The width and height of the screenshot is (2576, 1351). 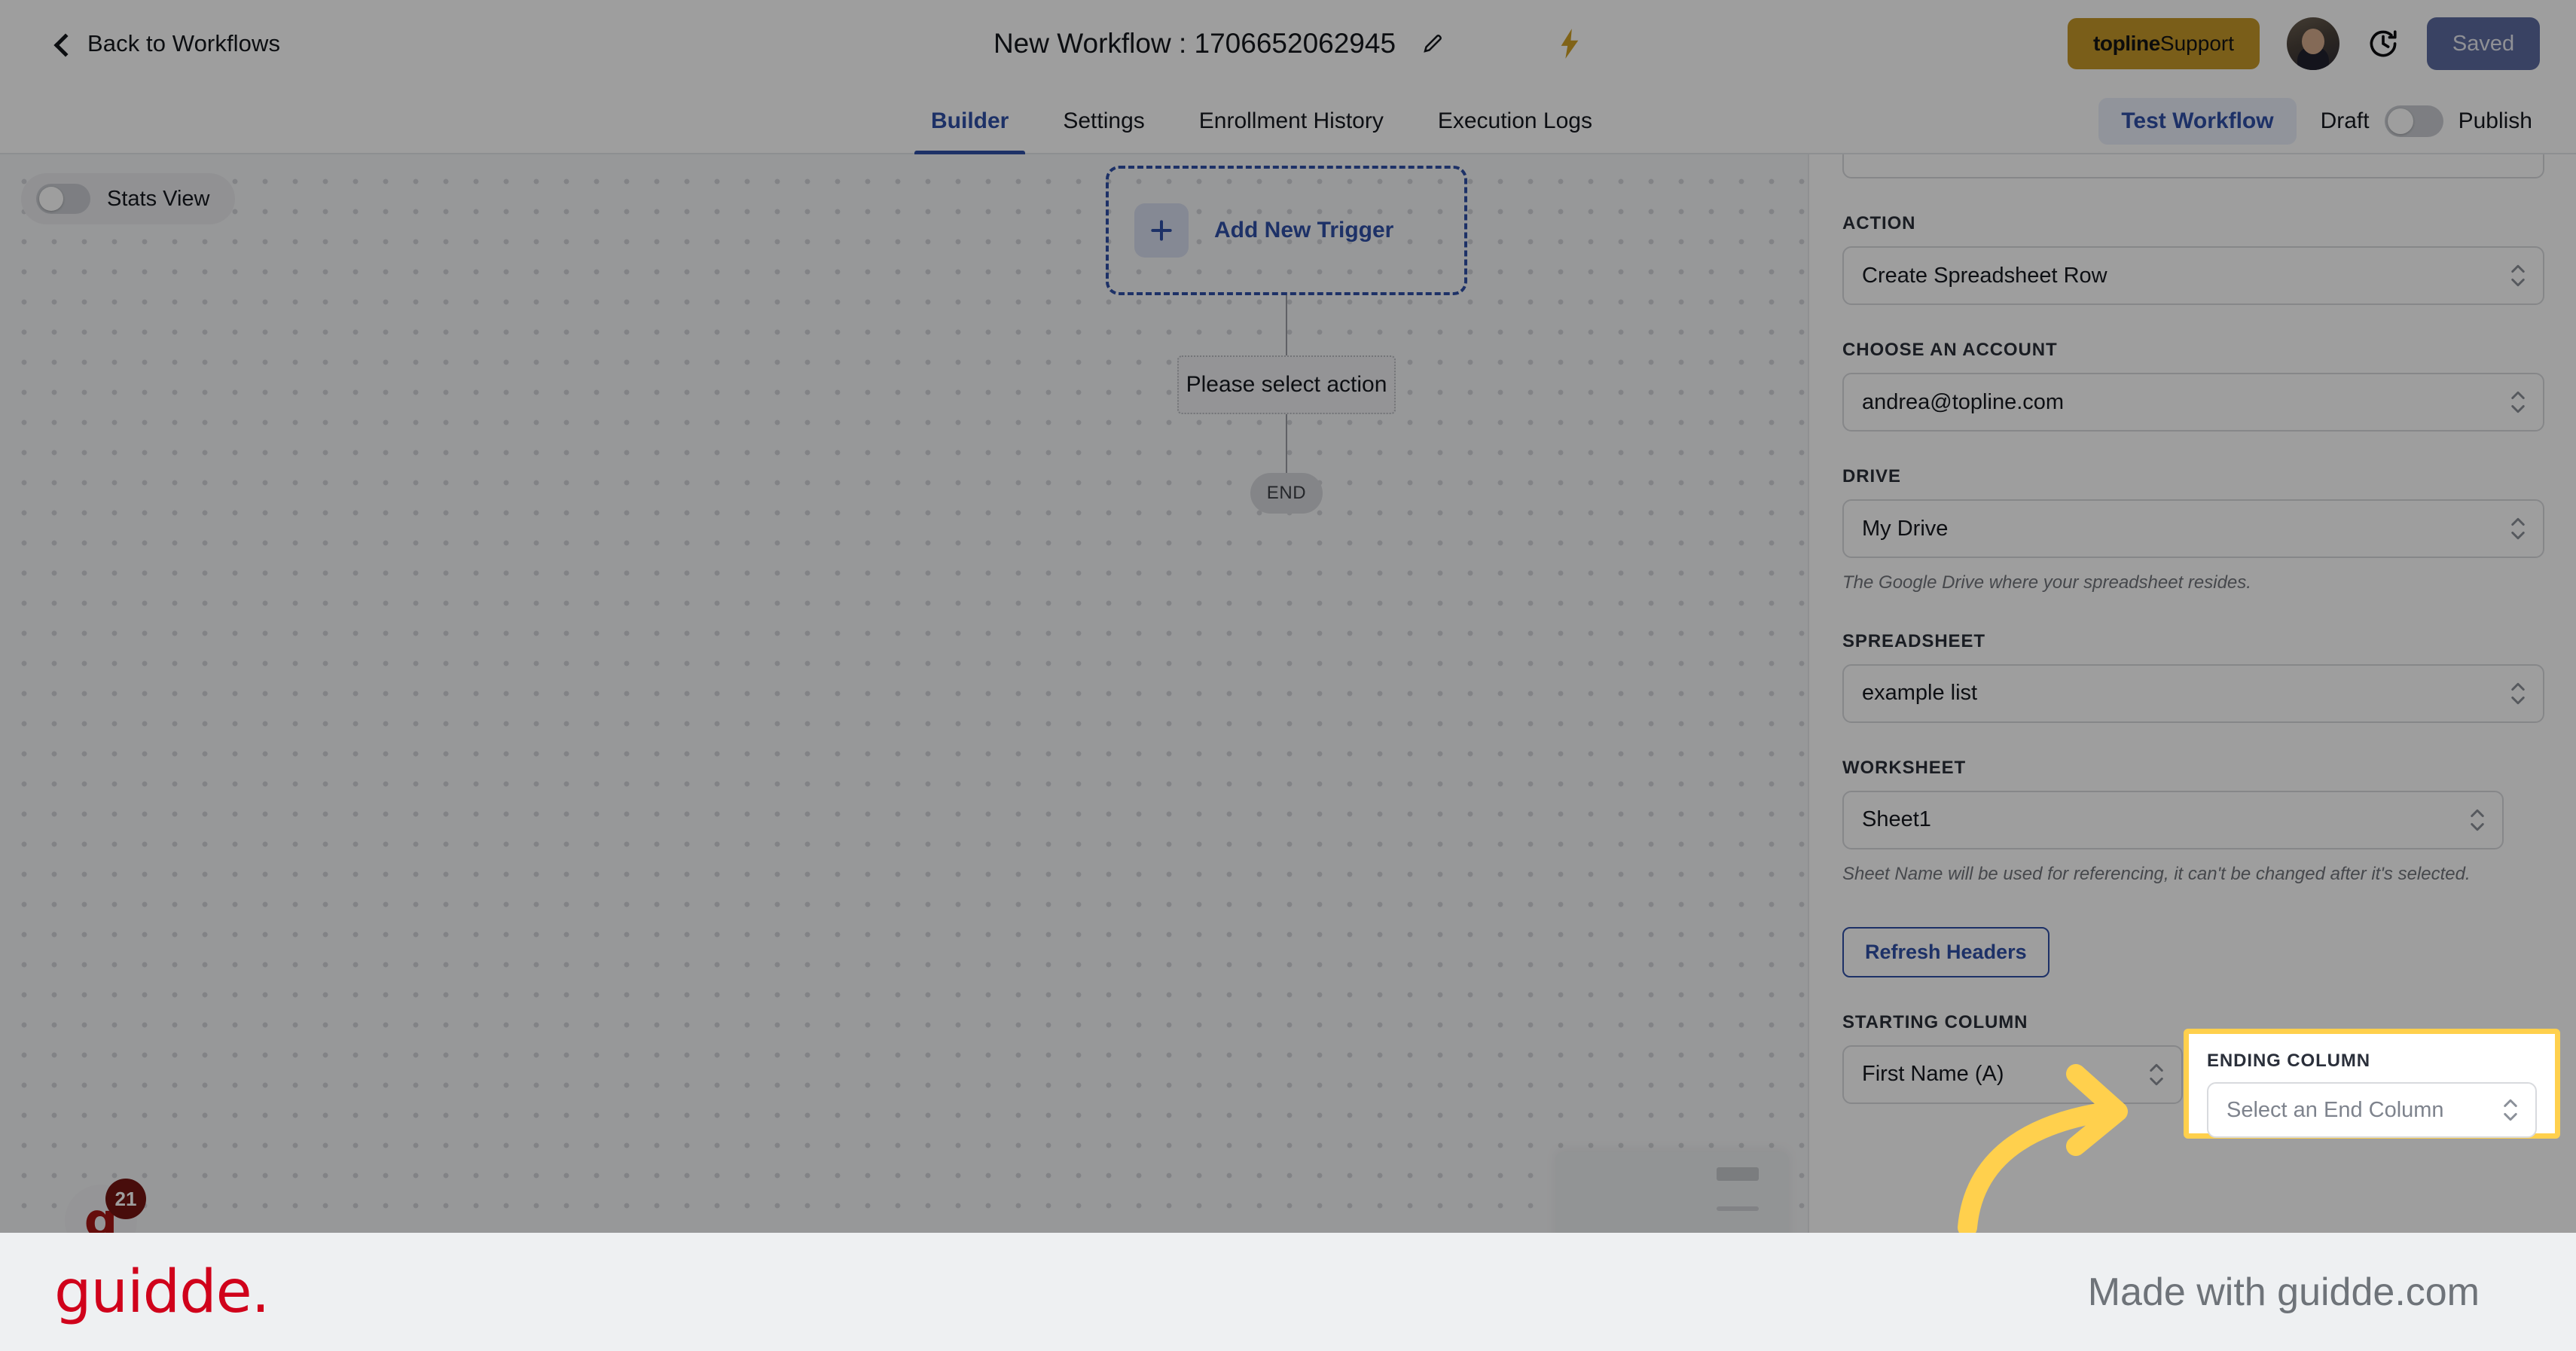 I want to click on made-with-guidde-label: Made with guidde.com, so click(x=2284, y=1292).